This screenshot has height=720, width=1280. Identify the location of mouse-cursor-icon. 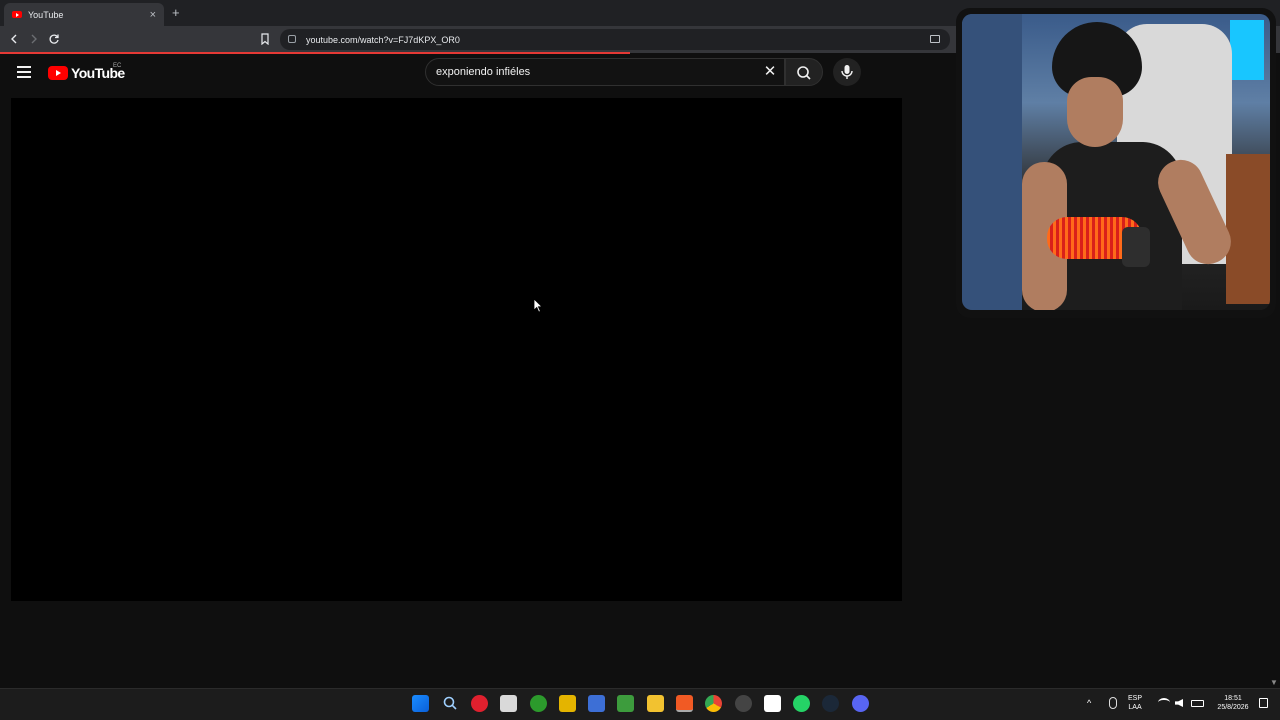
(538, 308).